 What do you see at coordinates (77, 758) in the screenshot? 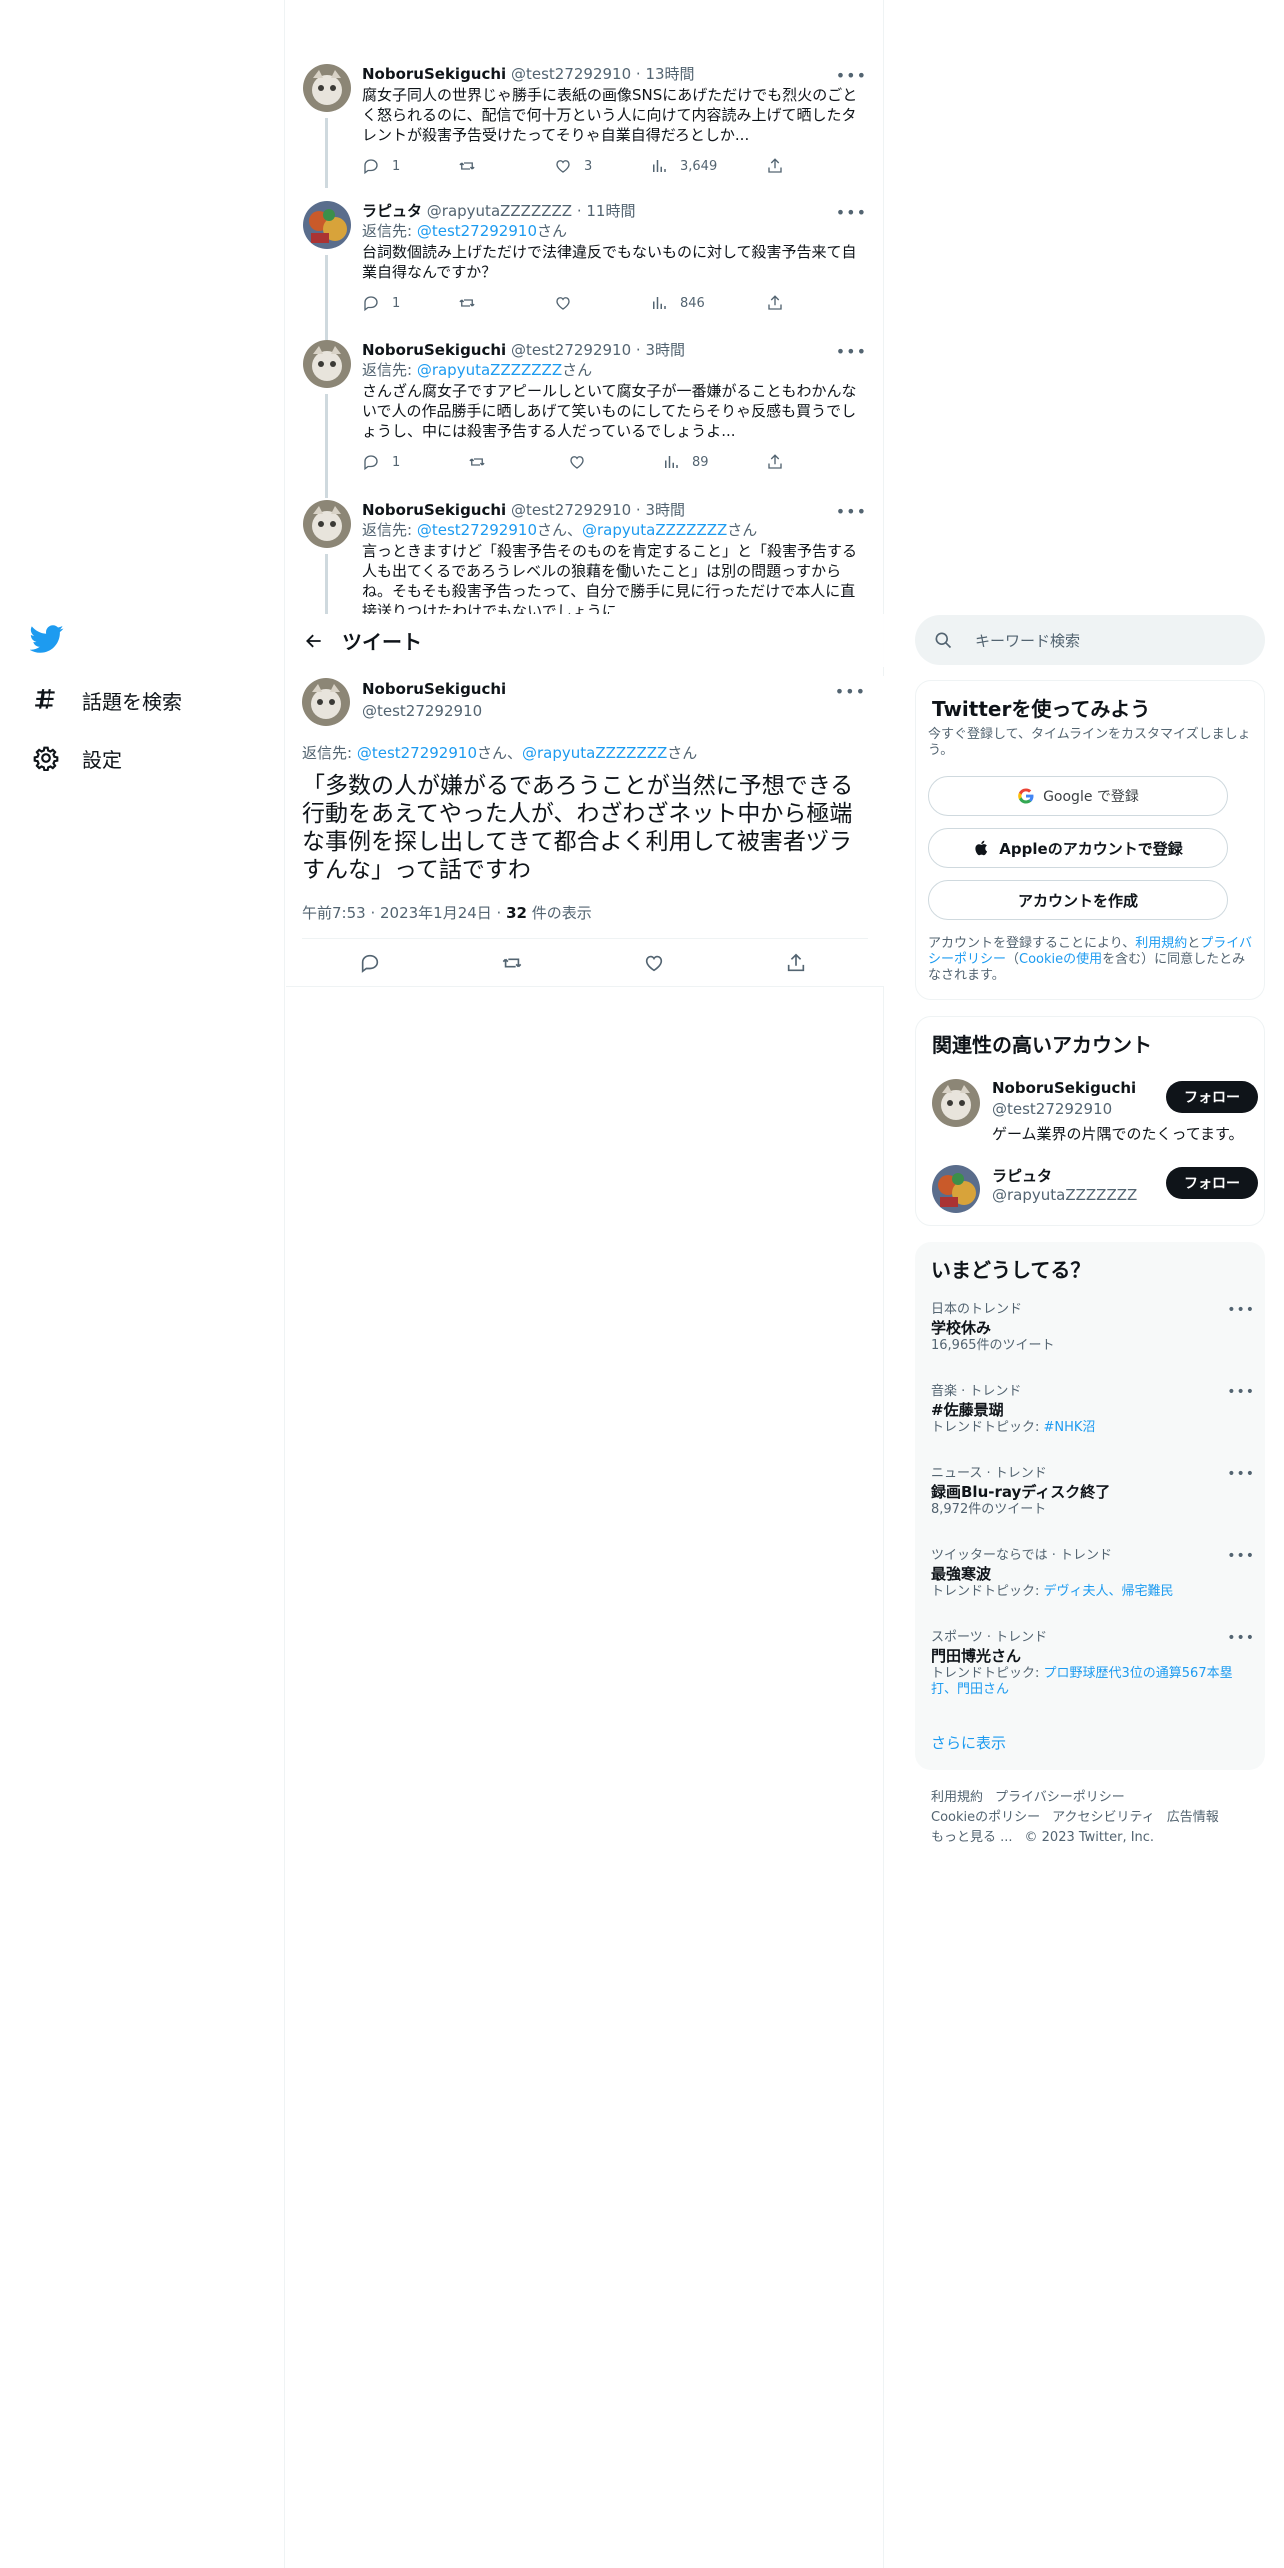
I see `nav-settings: 設定` at bounding box center [77, 758].